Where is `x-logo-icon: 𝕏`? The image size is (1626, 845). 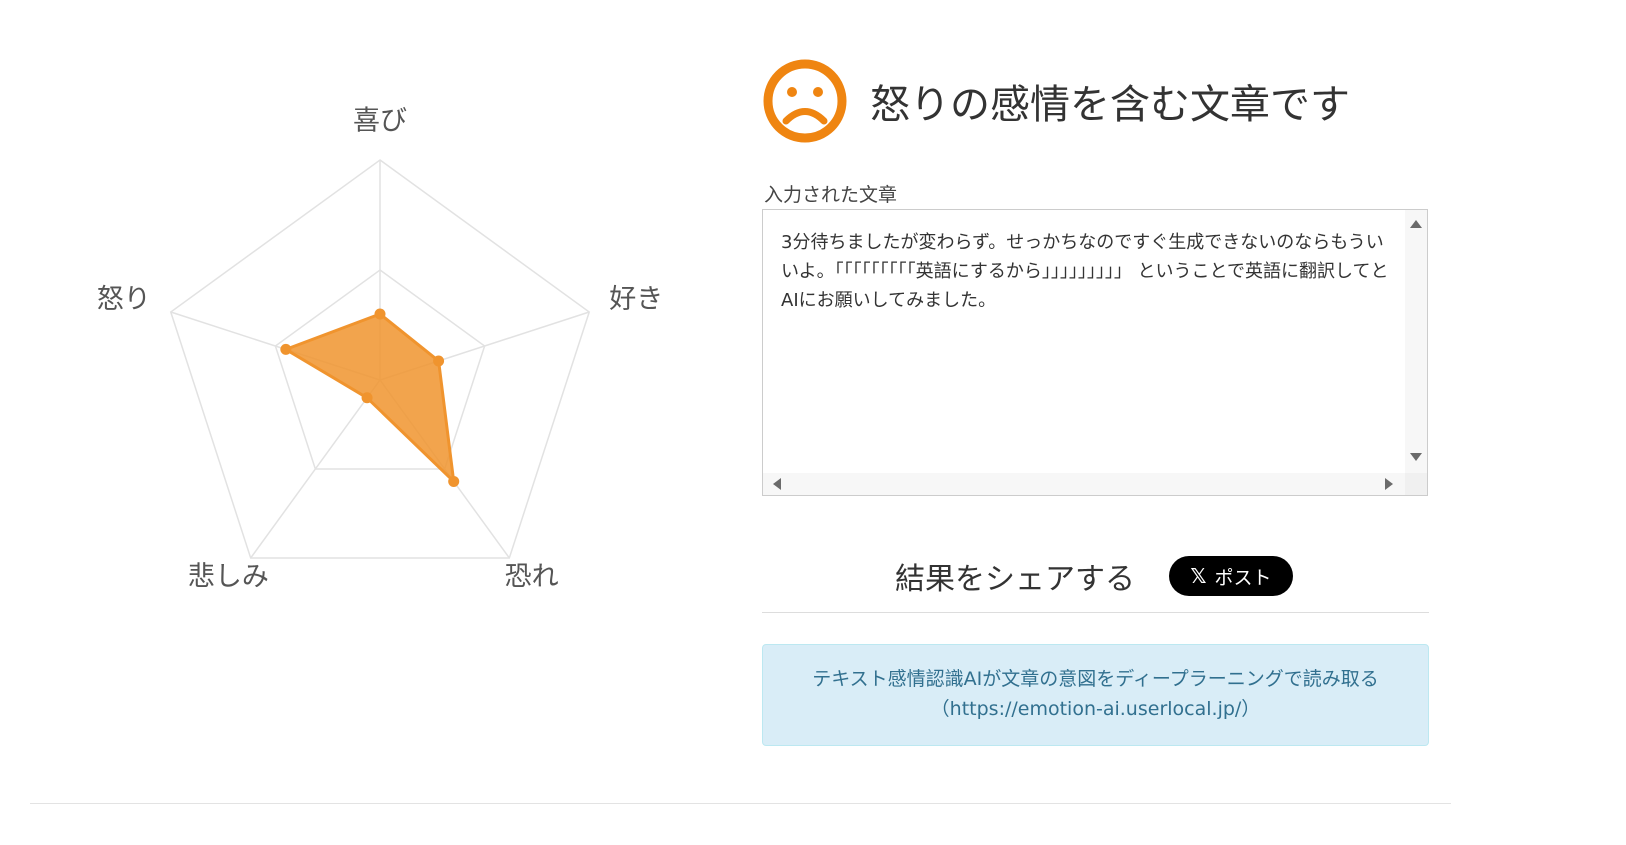
x-logo-icon: 𝕏 is located at coordinates (1198, 576).